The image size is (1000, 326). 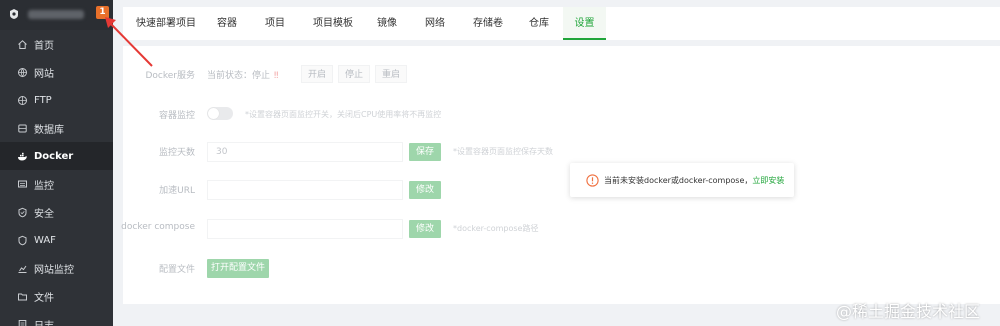 What do you see at coordinates (177, 191) in the screenshot?
I see `mirror-url-label: 加速URL` at bounding box center [177, 191].